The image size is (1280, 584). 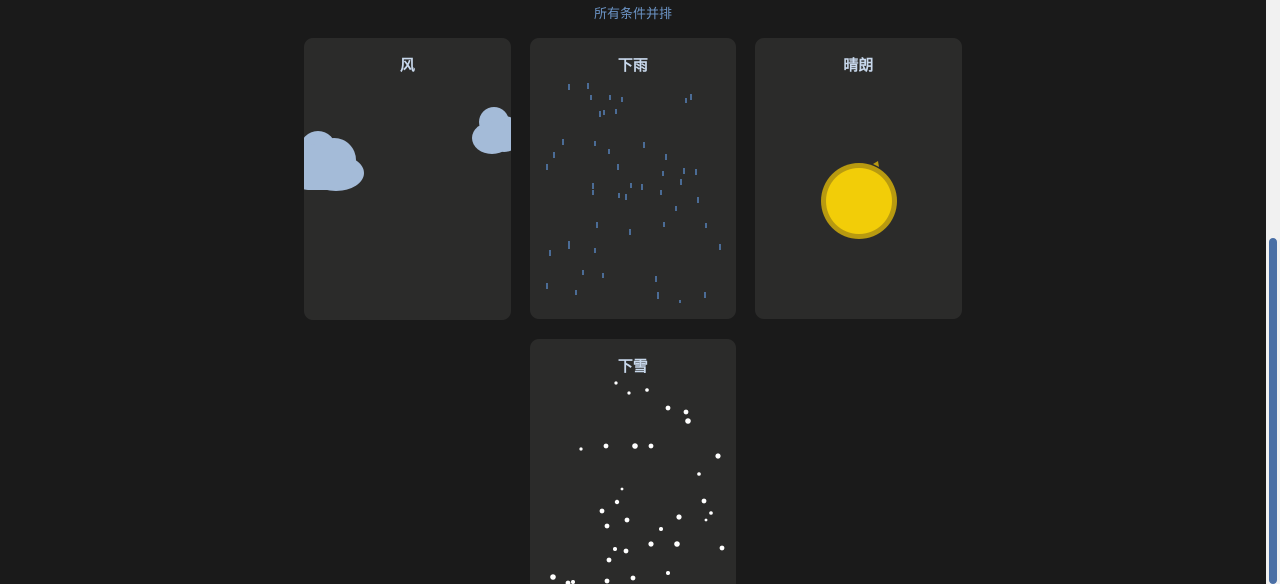 I want to click on sun-icon, so click(x=859, y=200).